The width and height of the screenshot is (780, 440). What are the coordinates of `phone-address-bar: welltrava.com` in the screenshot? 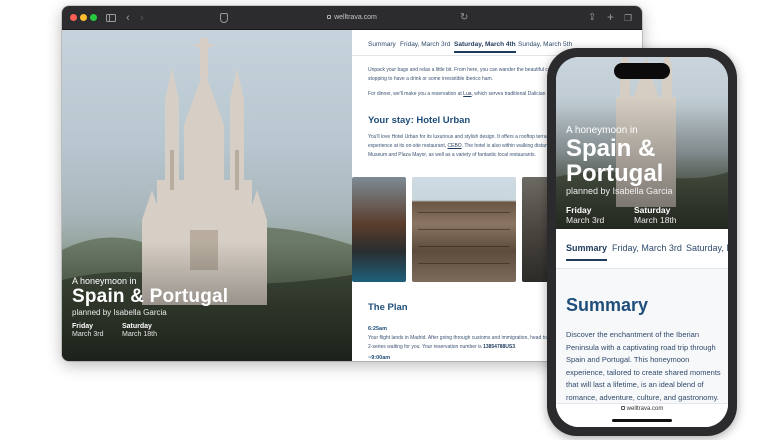 It's located at (642, 415).